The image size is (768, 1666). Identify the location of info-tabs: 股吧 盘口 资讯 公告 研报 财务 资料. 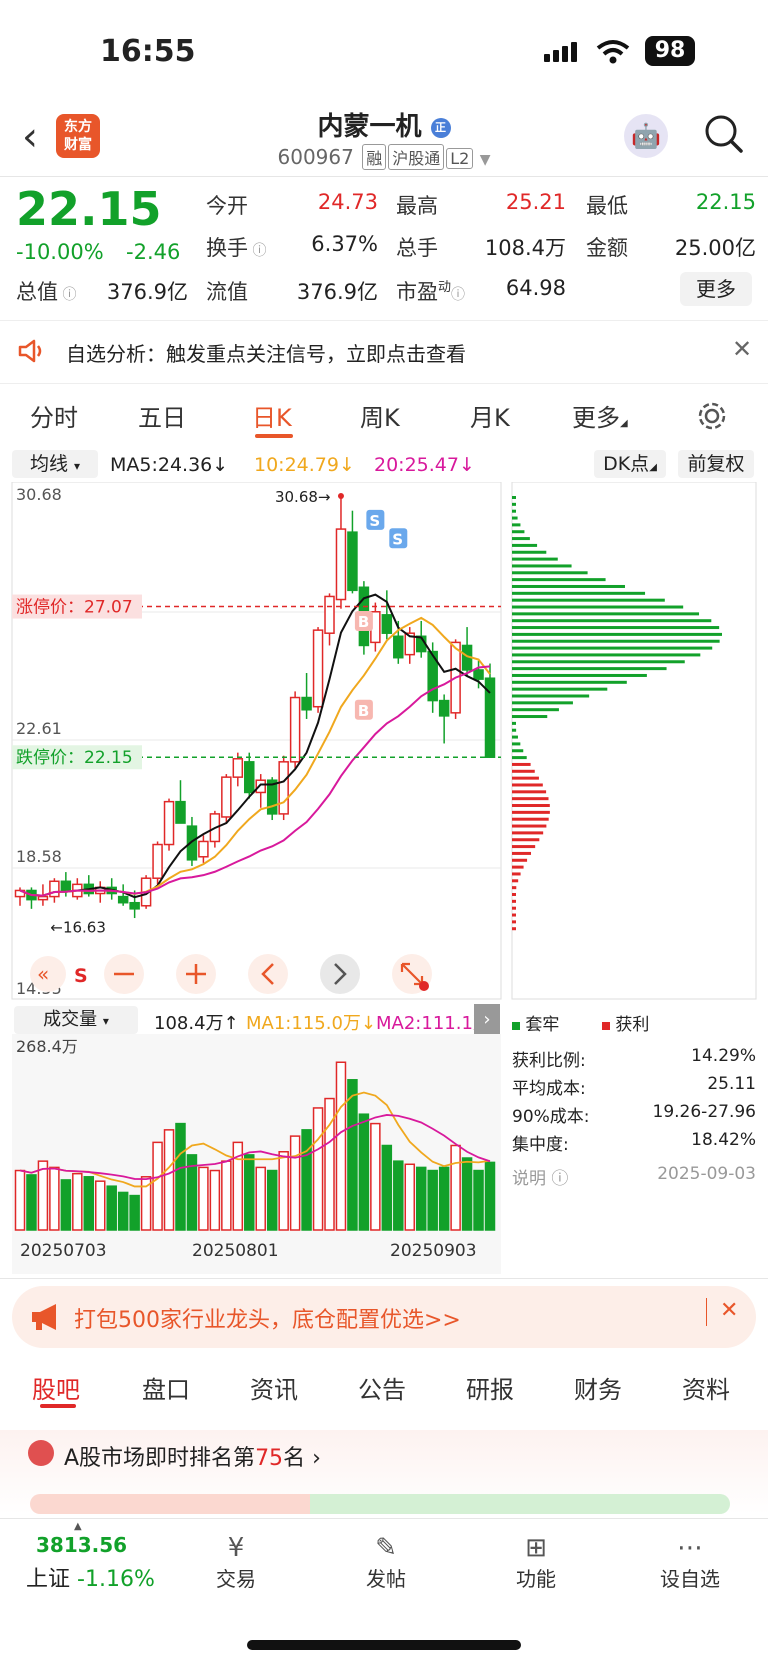
(384, 1386).